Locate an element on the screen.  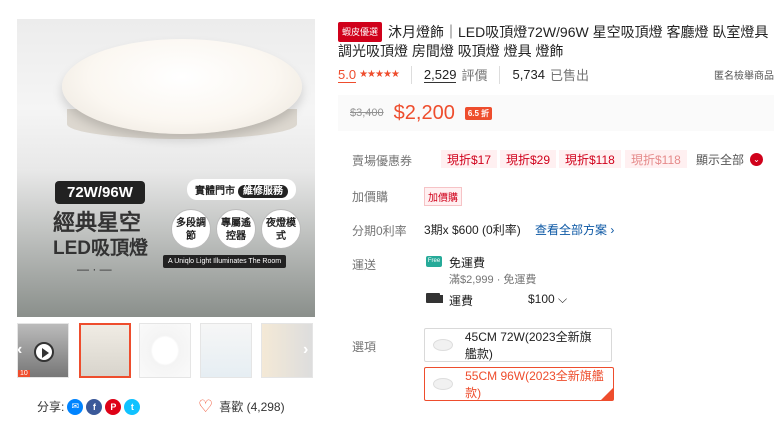
shipping-label: 運送 is located at coordinates (364, 265).